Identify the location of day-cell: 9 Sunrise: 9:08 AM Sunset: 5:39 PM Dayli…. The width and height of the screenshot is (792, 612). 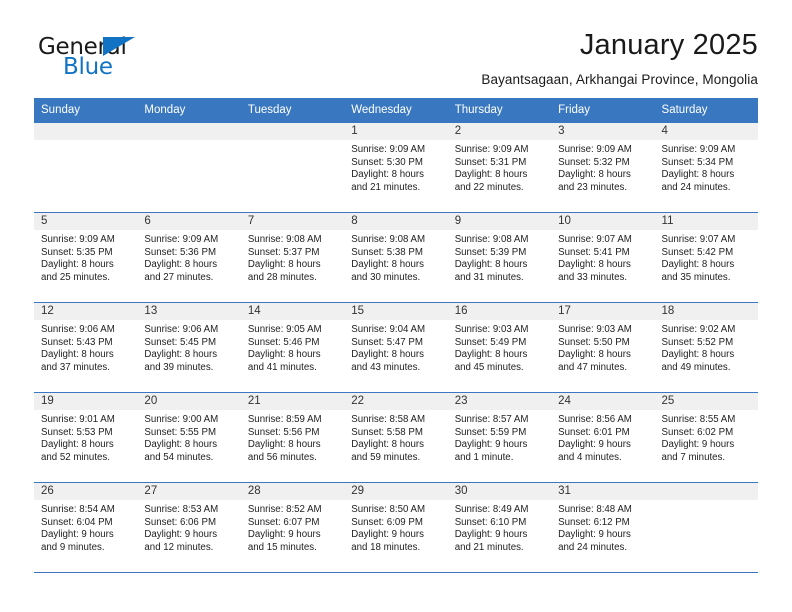
(499, 257).